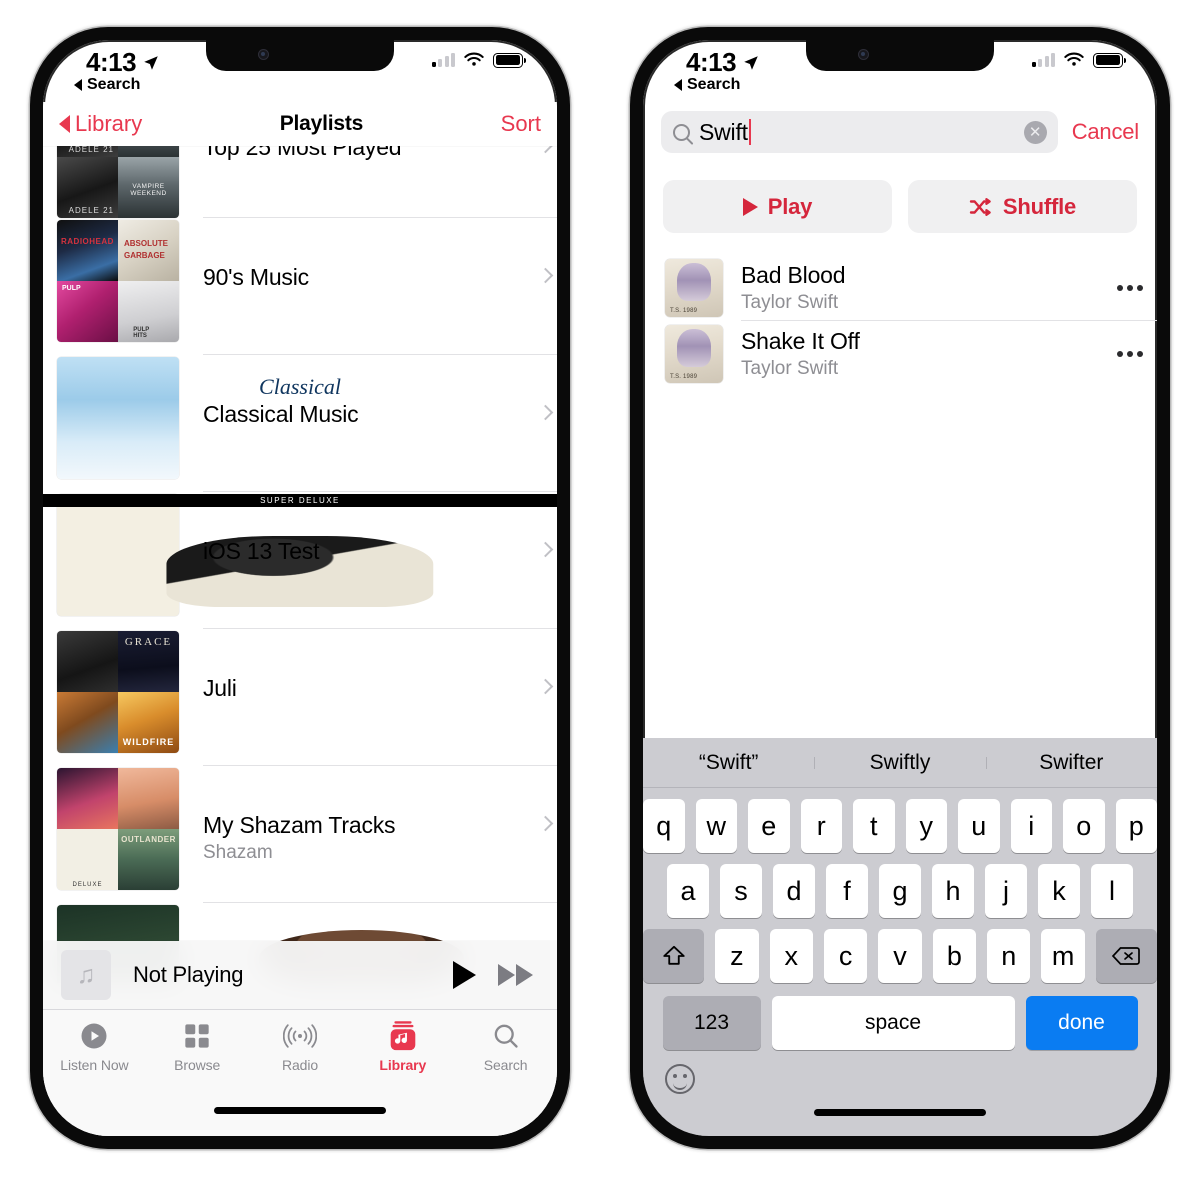  Describe the element at coordinates (954, 956) in the screenshot. I see `key-b: b` at that location.